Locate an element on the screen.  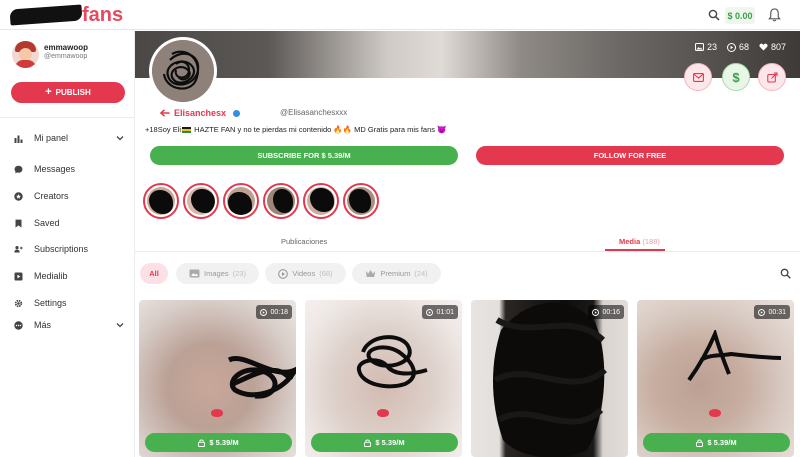
media-card: 00:16 is located at coordinates (549, 378).